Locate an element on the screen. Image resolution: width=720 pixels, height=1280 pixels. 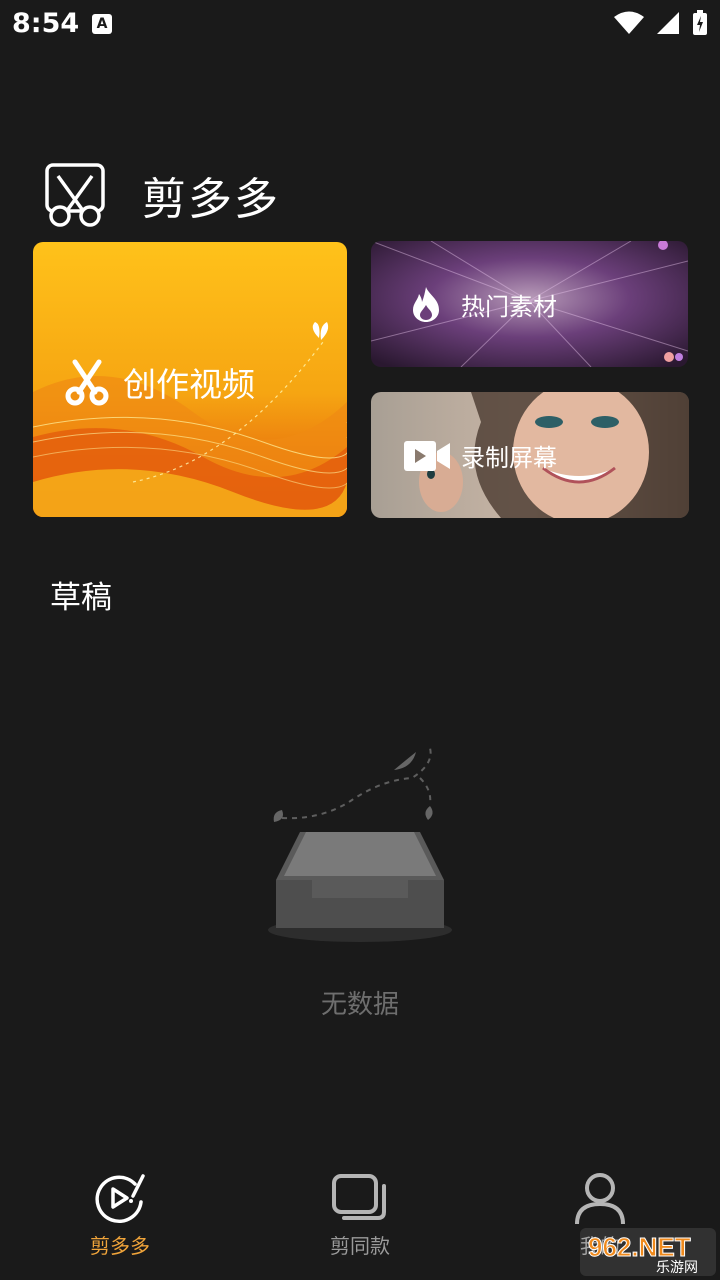
wifi-icon is located at coordinates (629, 22).